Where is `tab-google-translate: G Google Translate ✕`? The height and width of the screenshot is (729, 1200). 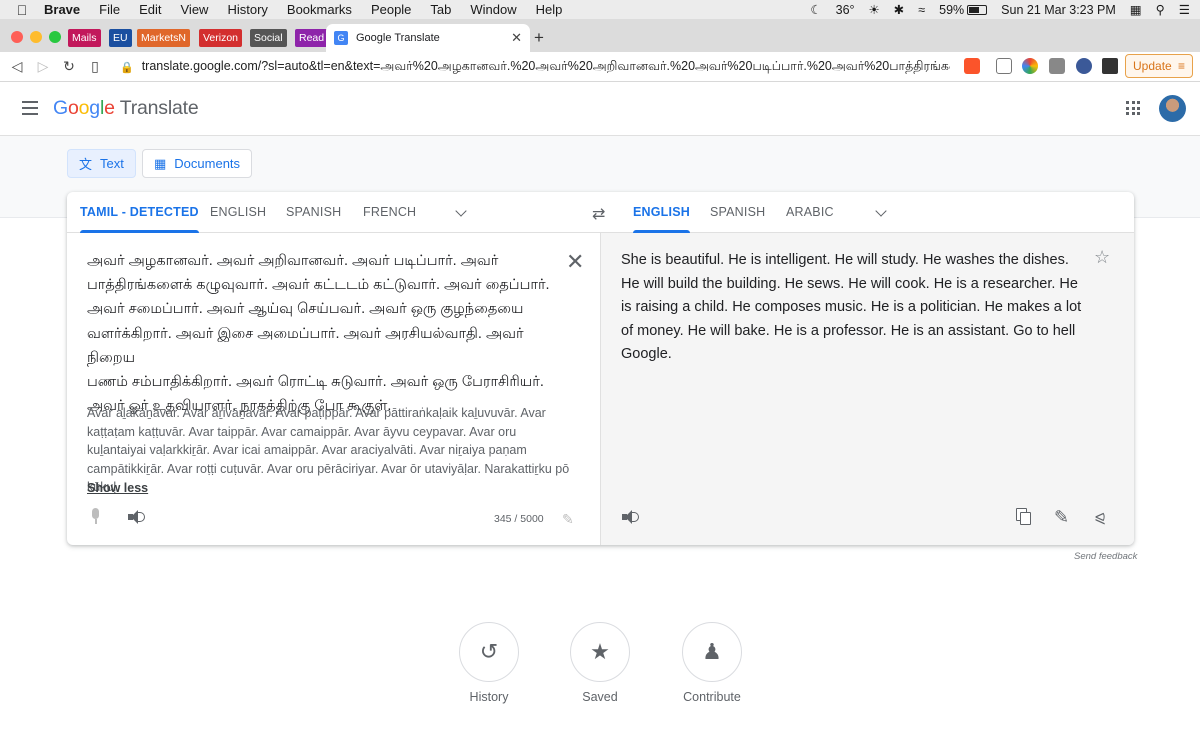
tab-google-translate: G Google Translate ✕ is located at coordinates (428, 38).